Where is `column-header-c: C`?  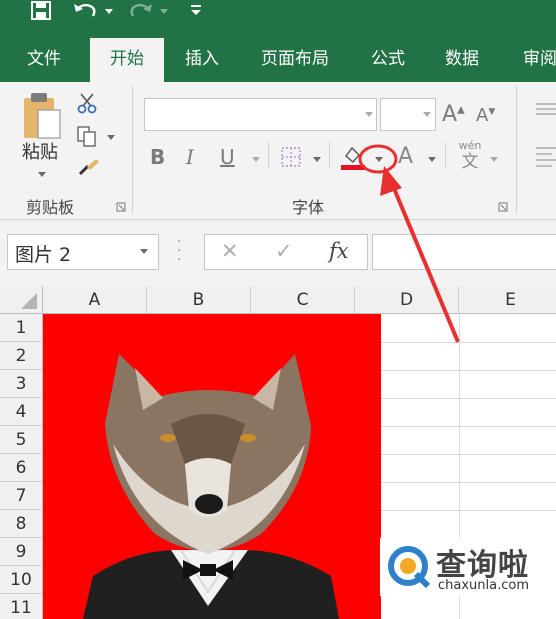 column-header-c: C is located at coordinates (303, 300).